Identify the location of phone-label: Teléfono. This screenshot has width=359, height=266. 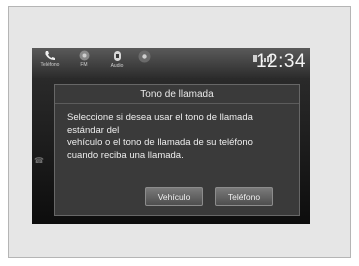
(50, 65).